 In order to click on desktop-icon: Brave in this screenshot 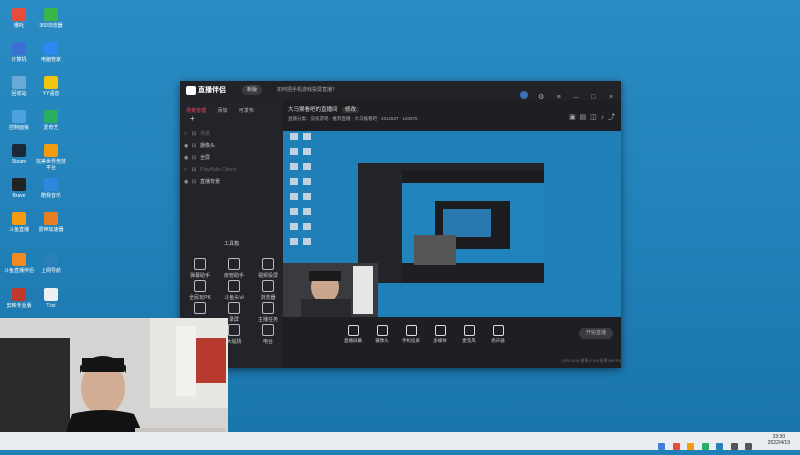, I will do `click(19, 188)`.